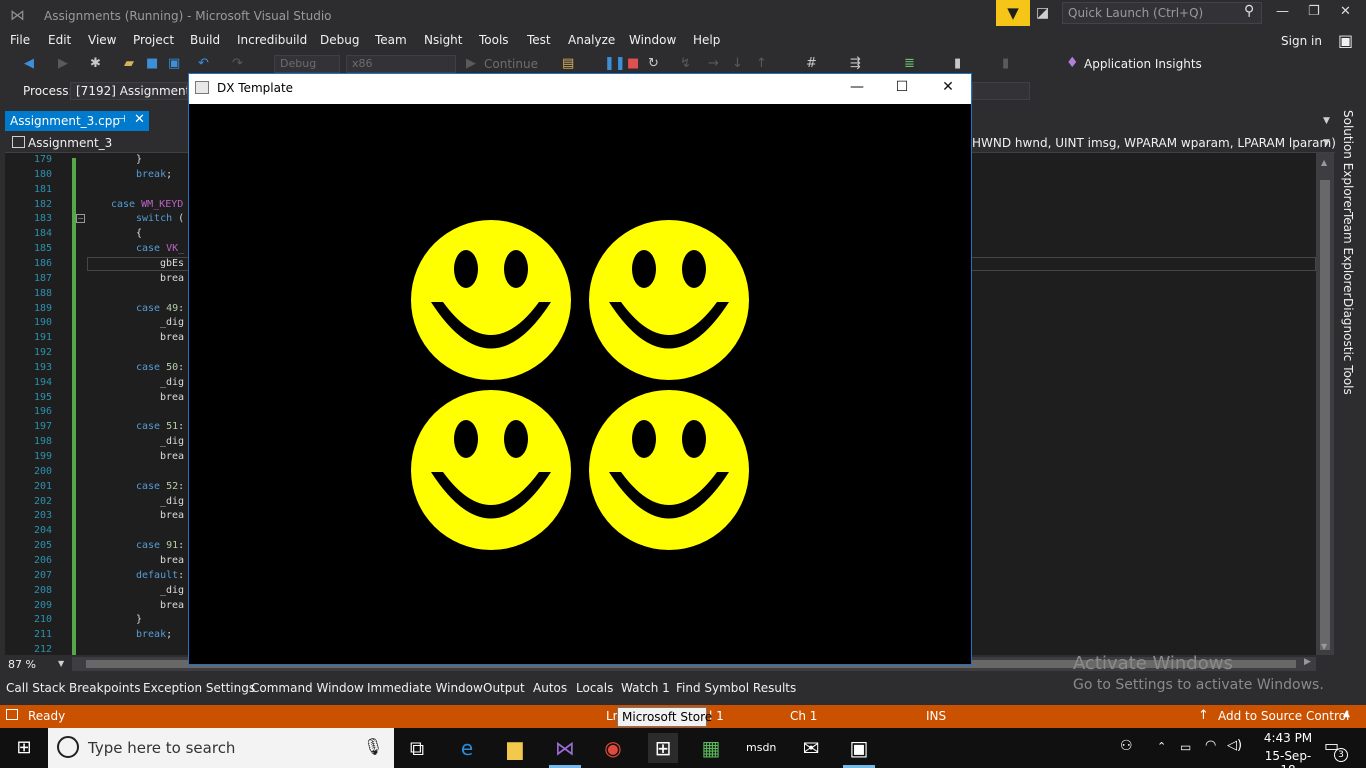 This screenshot has height=768, width=1366. Describe the element at coordinates (539, 40) in the screenshot. I see `menu-test: Test` at that location.